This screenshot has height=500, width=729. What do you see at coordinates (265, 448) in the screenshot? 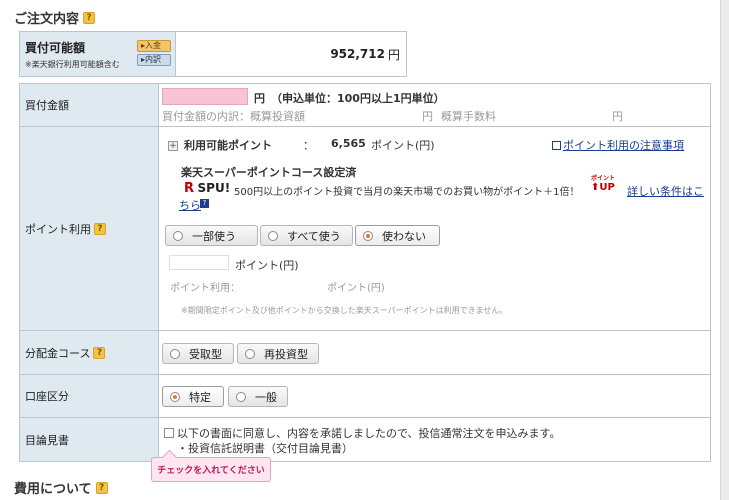
I see `prospectus-doc-item: ・投資信託説明書（交付目論見書）` at bounding box center [265, 448].